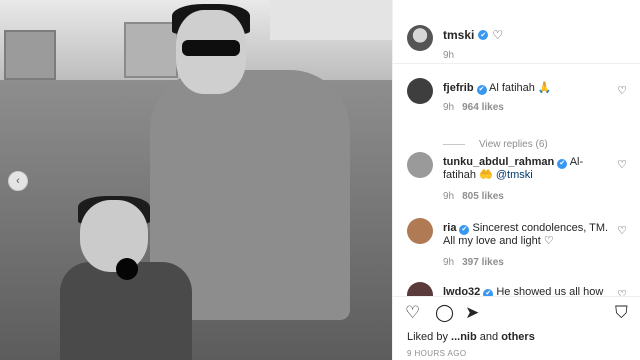 The width and height of the screenshot is (640, 360). Describe the element at coordinates (127, 269) in the screenshot. I see `photo-microphone` at that location.